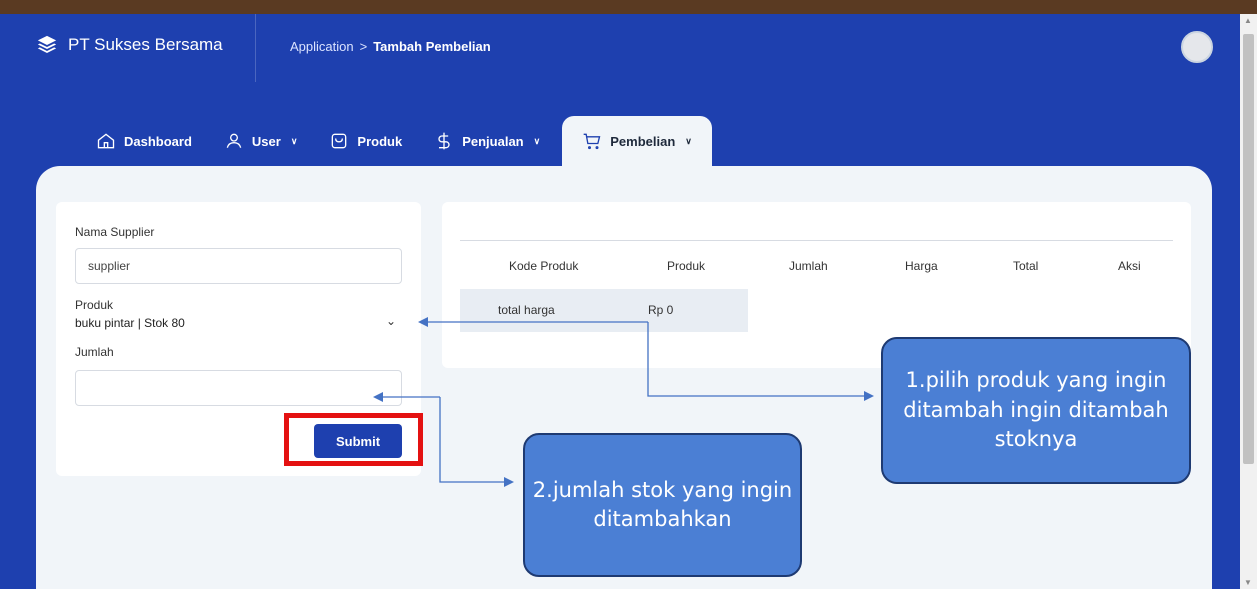 This screenshot has height=589, width=1257. I want to click on scrollbar-thumb, so click(1248, 249).